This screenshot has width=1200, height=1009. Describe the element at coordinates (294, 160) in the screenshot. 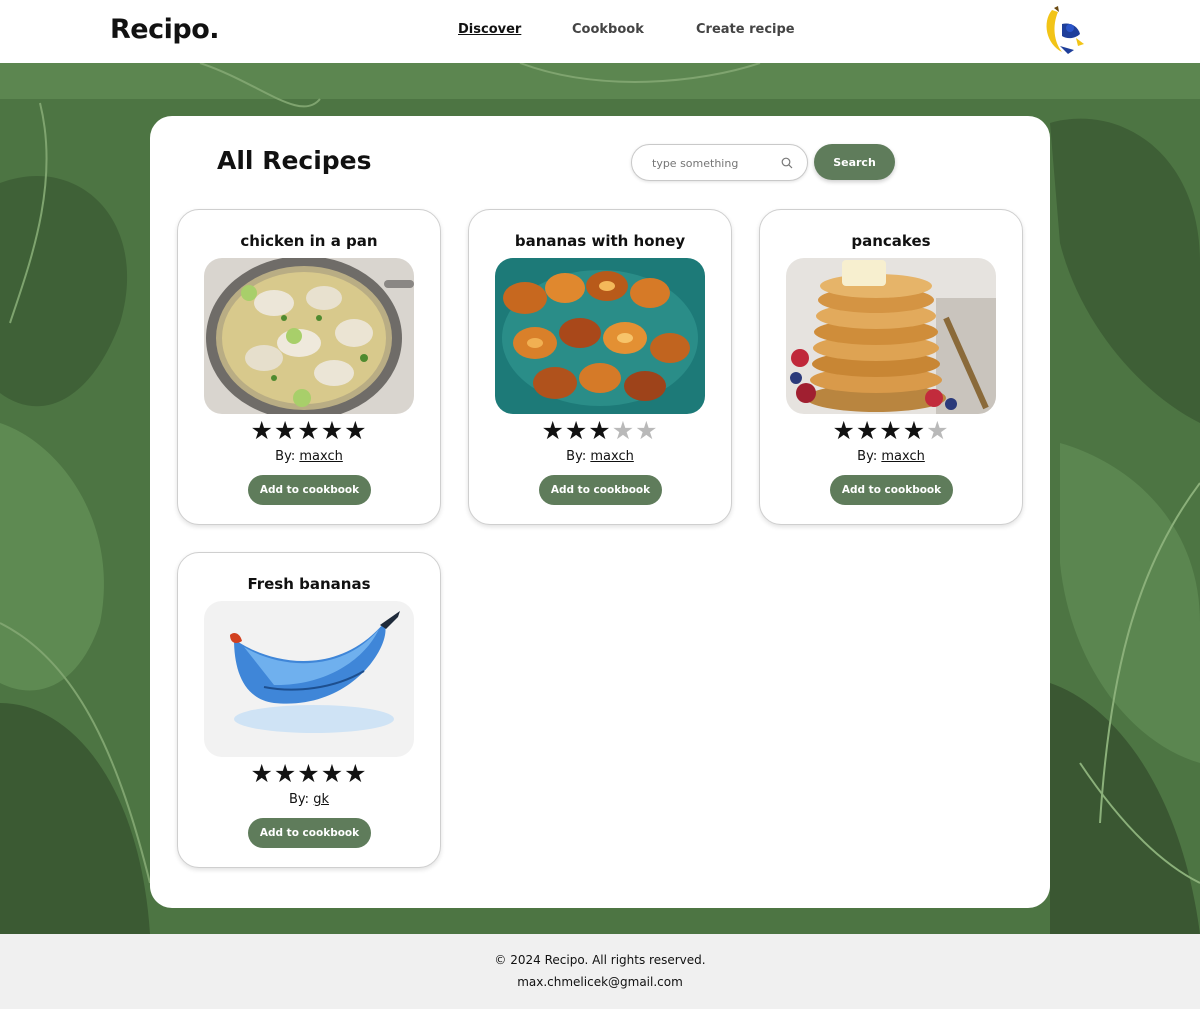

I see `page-title: All Recipes` at that location.